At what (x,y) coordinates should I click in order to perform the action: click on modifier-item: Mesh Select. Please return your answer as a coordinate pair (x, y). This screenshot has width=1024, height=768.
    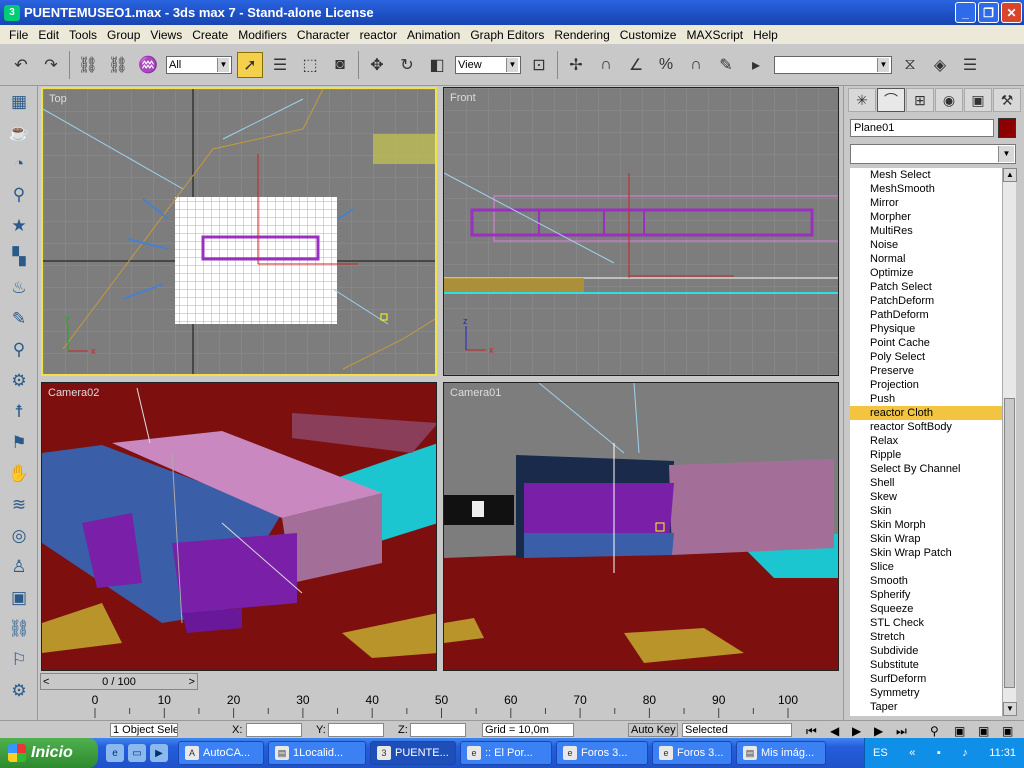
    Looking at the image, I should click on (926, 175).